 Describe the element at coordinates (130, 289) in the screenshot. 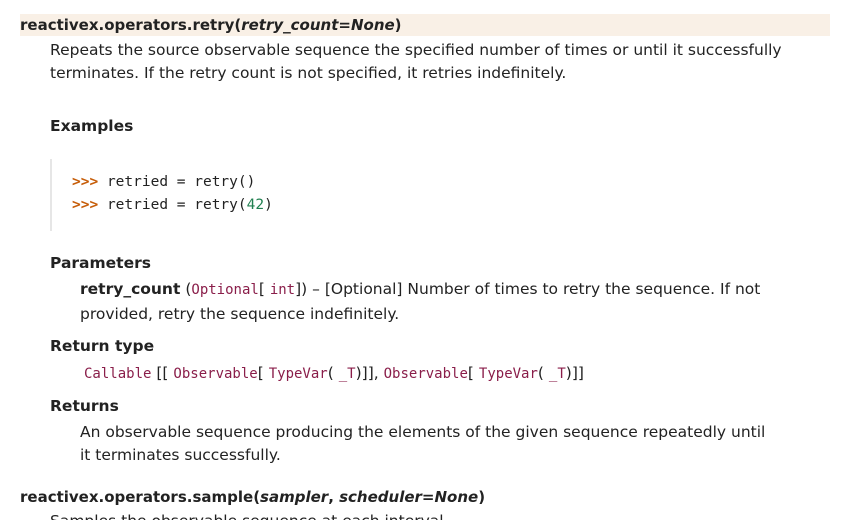

I see `param-name: retry_count` at that location.